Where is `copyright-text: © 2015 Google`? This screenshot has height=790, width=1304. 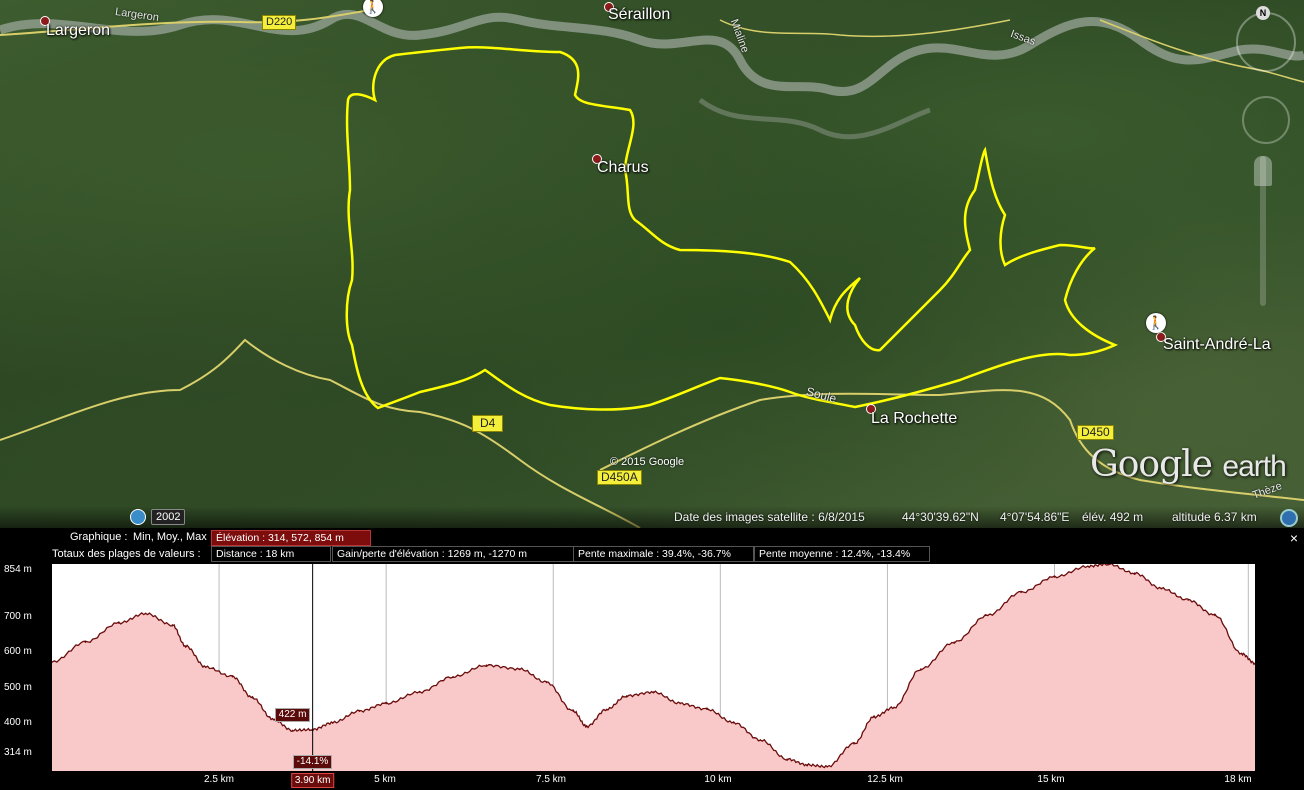 copyright-text: © 2015 Google is located at coordinates (647, 462).